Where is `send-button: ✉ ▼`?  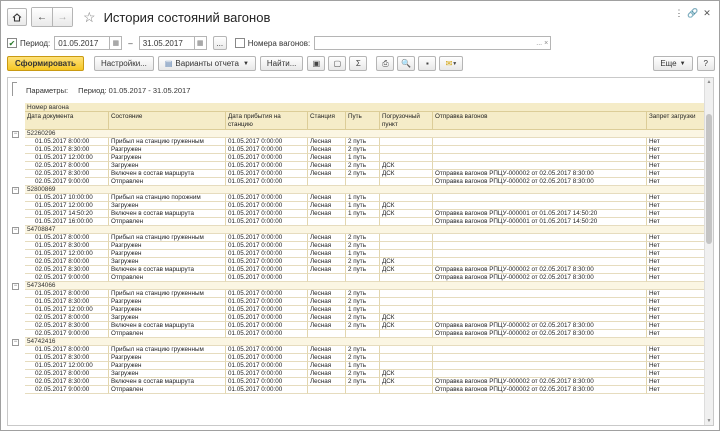 send-button: ✉ ▼ is located at coordinates (451, 63).